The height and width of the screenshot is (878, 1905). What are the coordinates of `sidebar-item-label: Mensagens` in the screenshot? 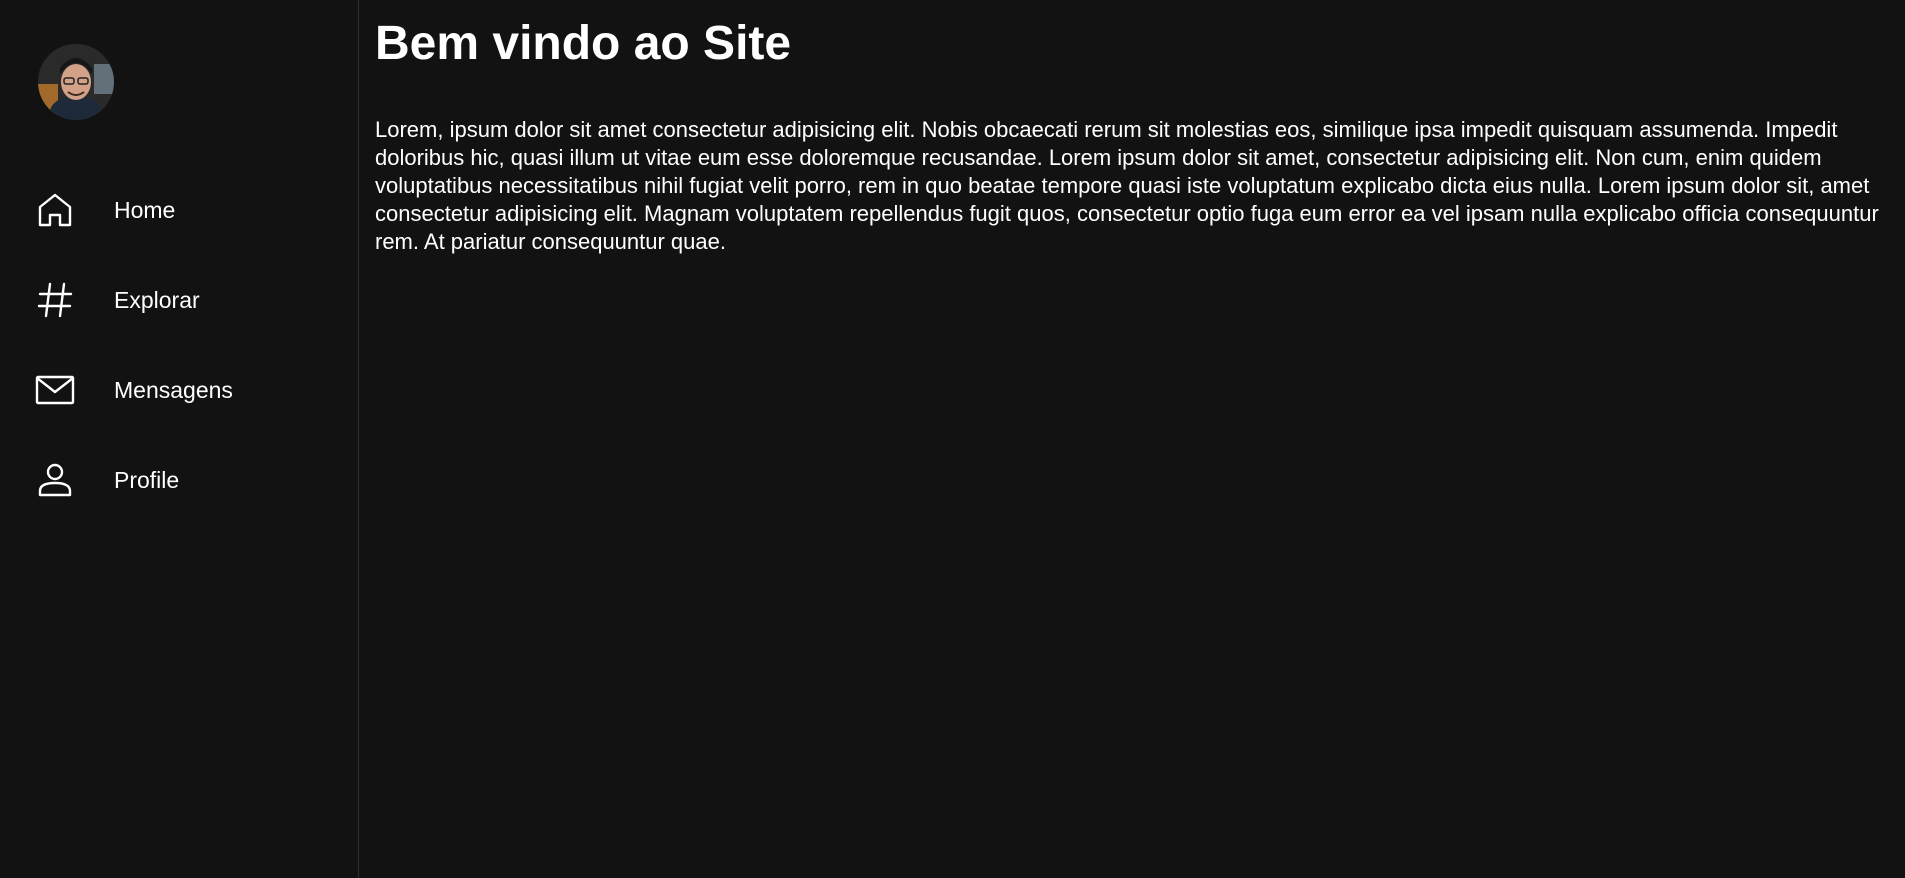 It's located at (173, 389).